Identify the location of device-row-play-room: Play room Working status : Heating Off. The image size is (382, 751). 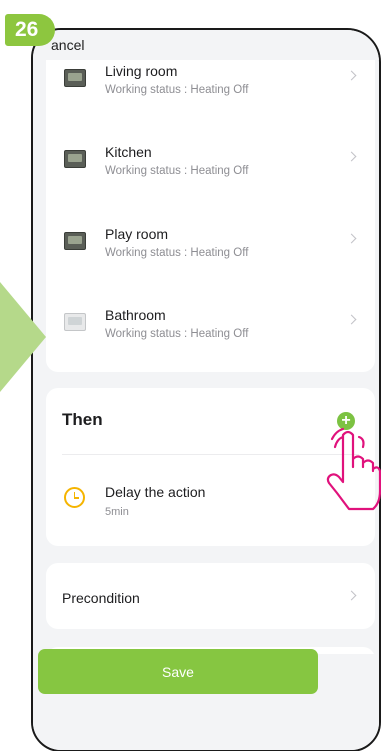
(210, 256).